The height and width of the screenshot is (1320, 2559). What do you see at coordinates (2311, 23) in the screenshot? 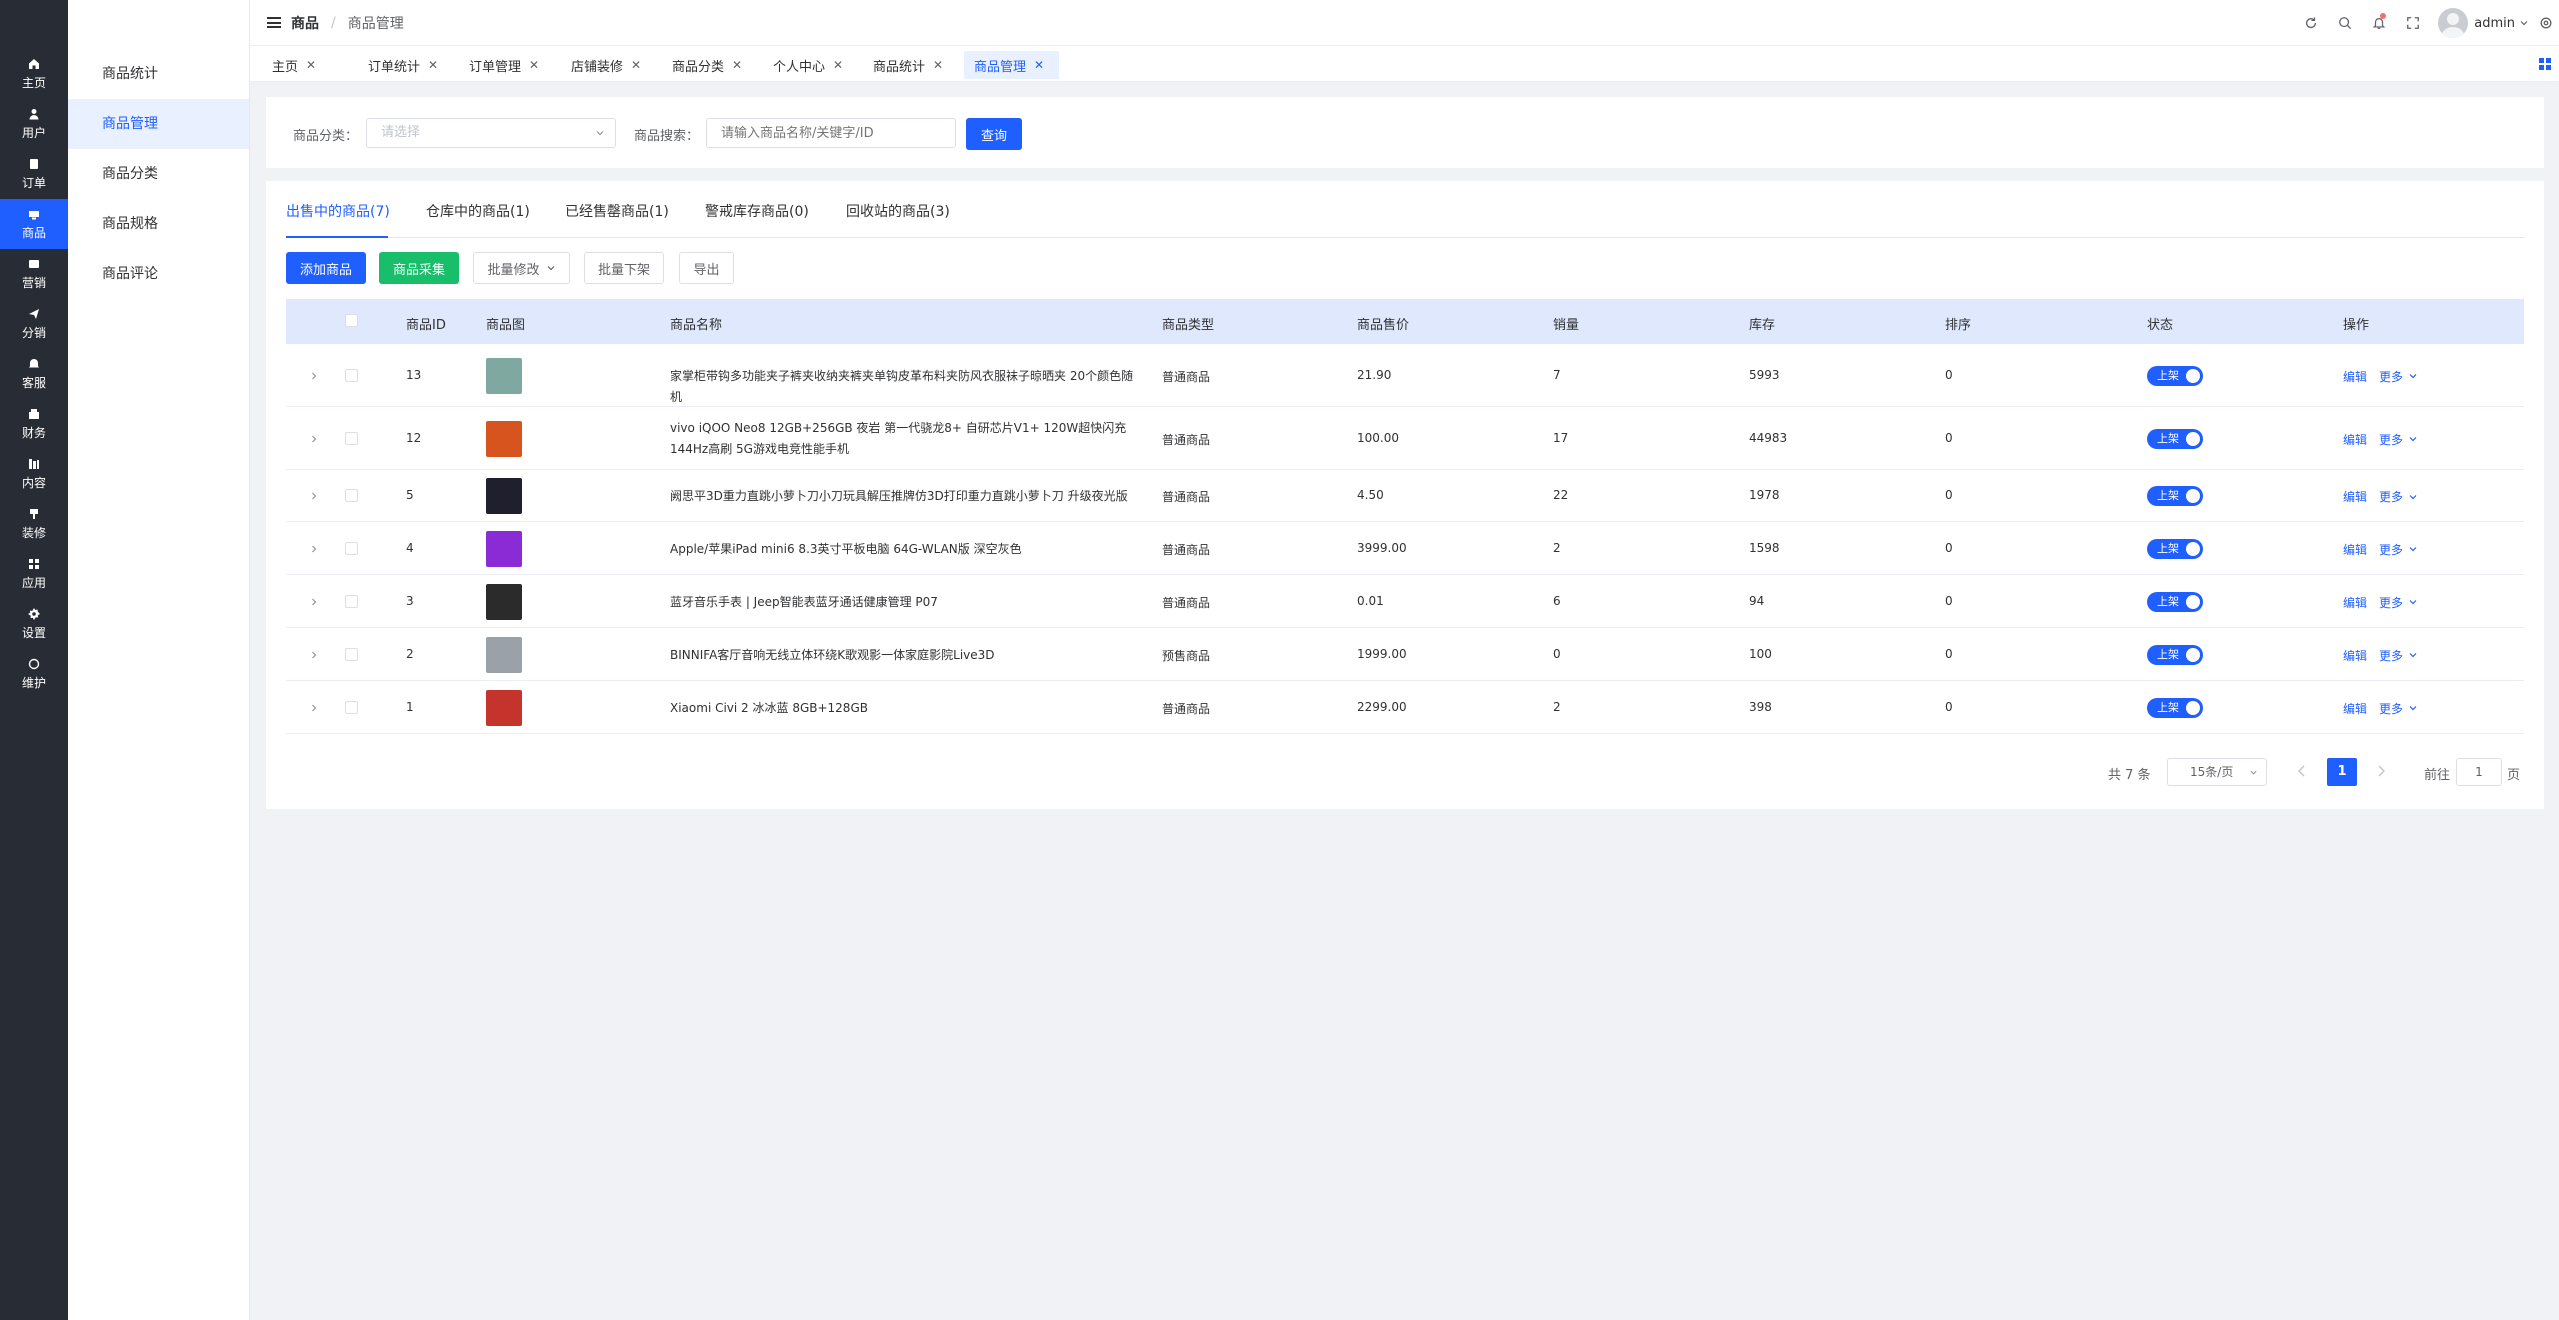
I see `refresh-icon` at bounding box center [2311, 23].